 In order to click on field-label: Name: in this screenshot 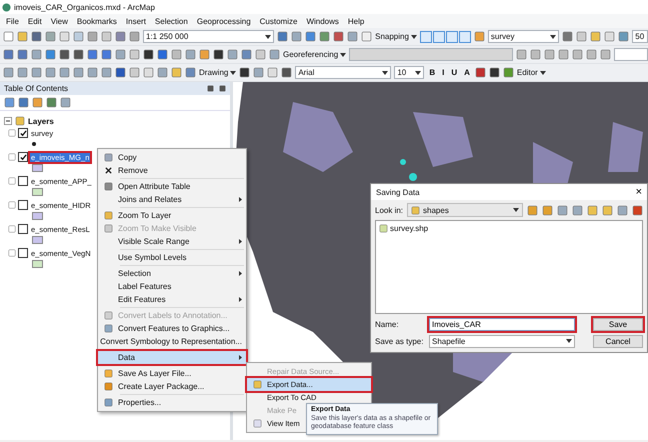, I will do `click(387, 324)`.